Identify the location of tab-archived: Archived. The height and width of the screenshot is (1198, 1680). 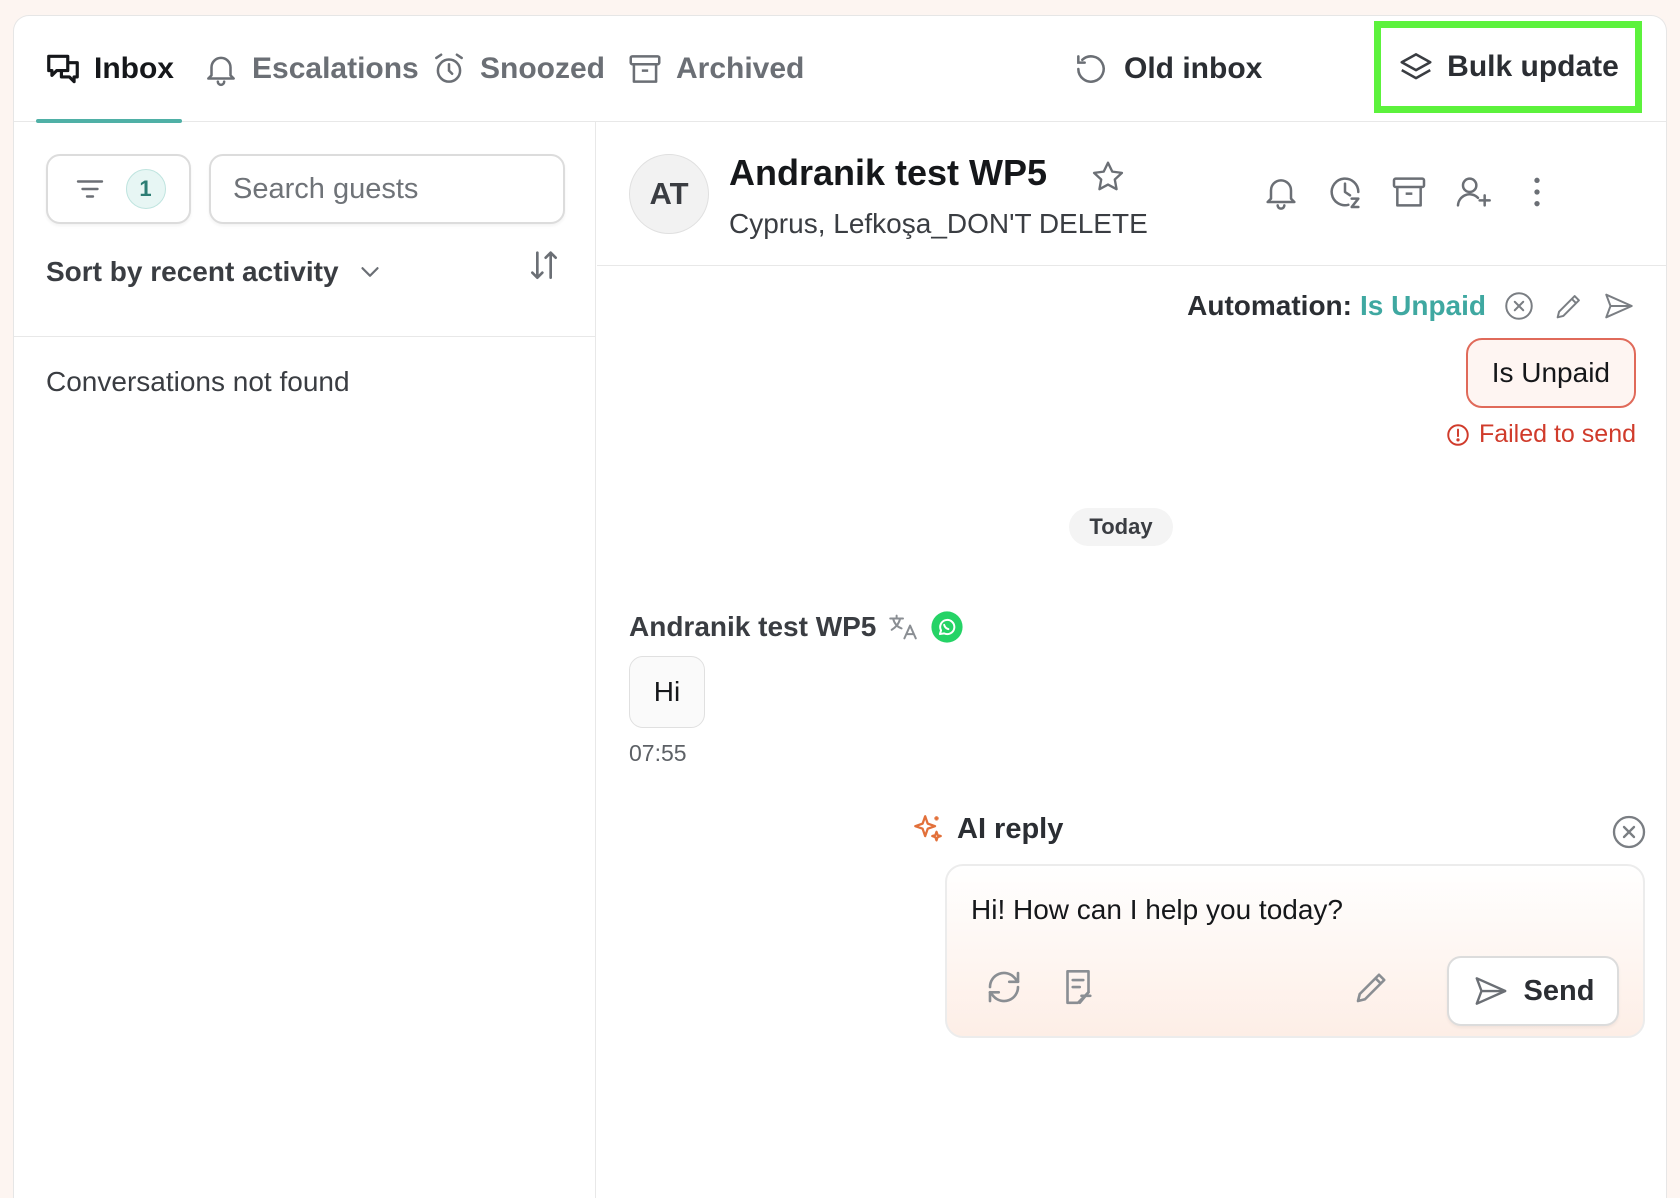
(715, 69).